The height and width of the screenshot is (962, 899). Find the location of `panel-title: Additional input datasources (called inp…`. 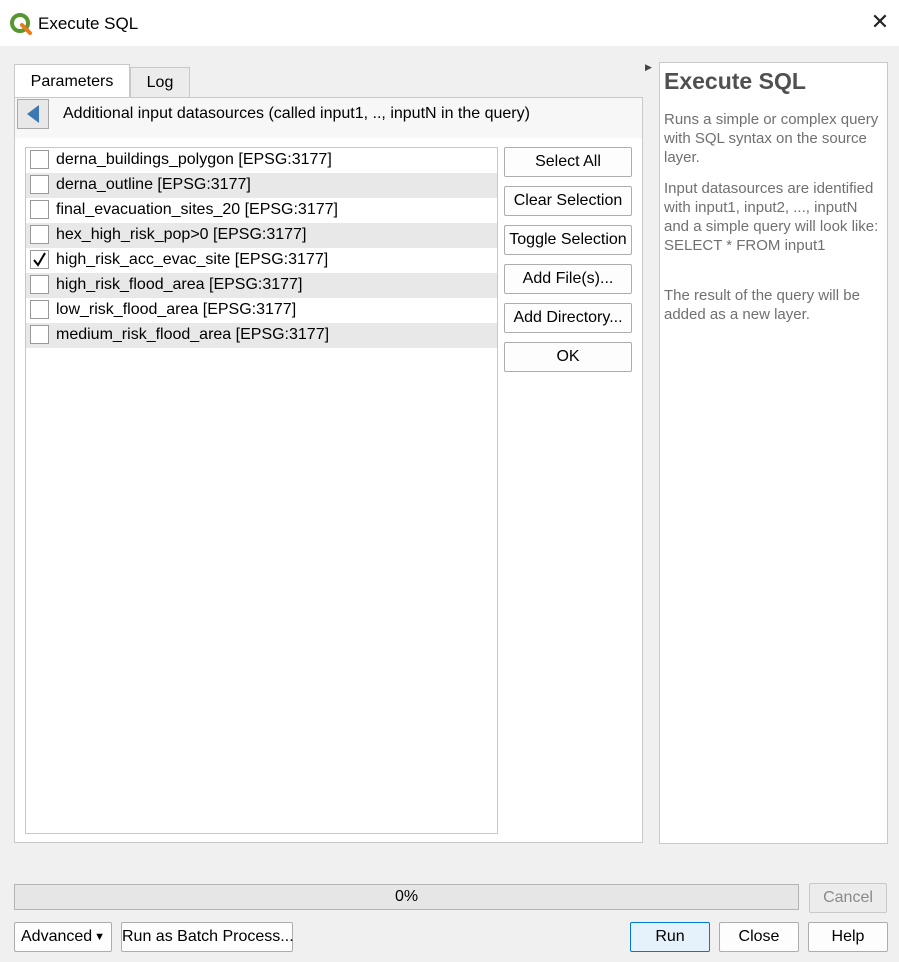

panel-title: Additional input datasources (called inp… is located at coordinates (296, 113).